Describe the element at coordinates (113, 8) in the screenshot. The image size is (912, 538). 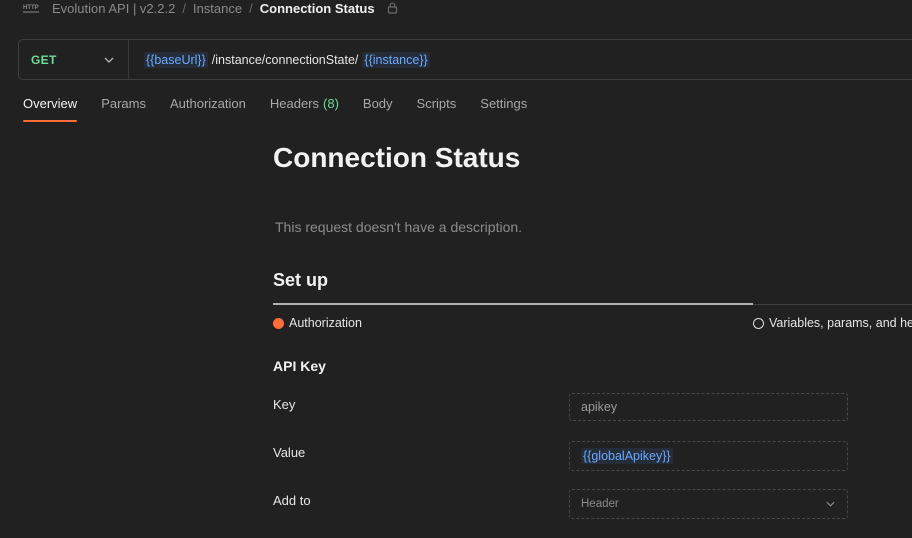
I see `breadcrumb-collection: Evolution API | v2.2.2` at that location.